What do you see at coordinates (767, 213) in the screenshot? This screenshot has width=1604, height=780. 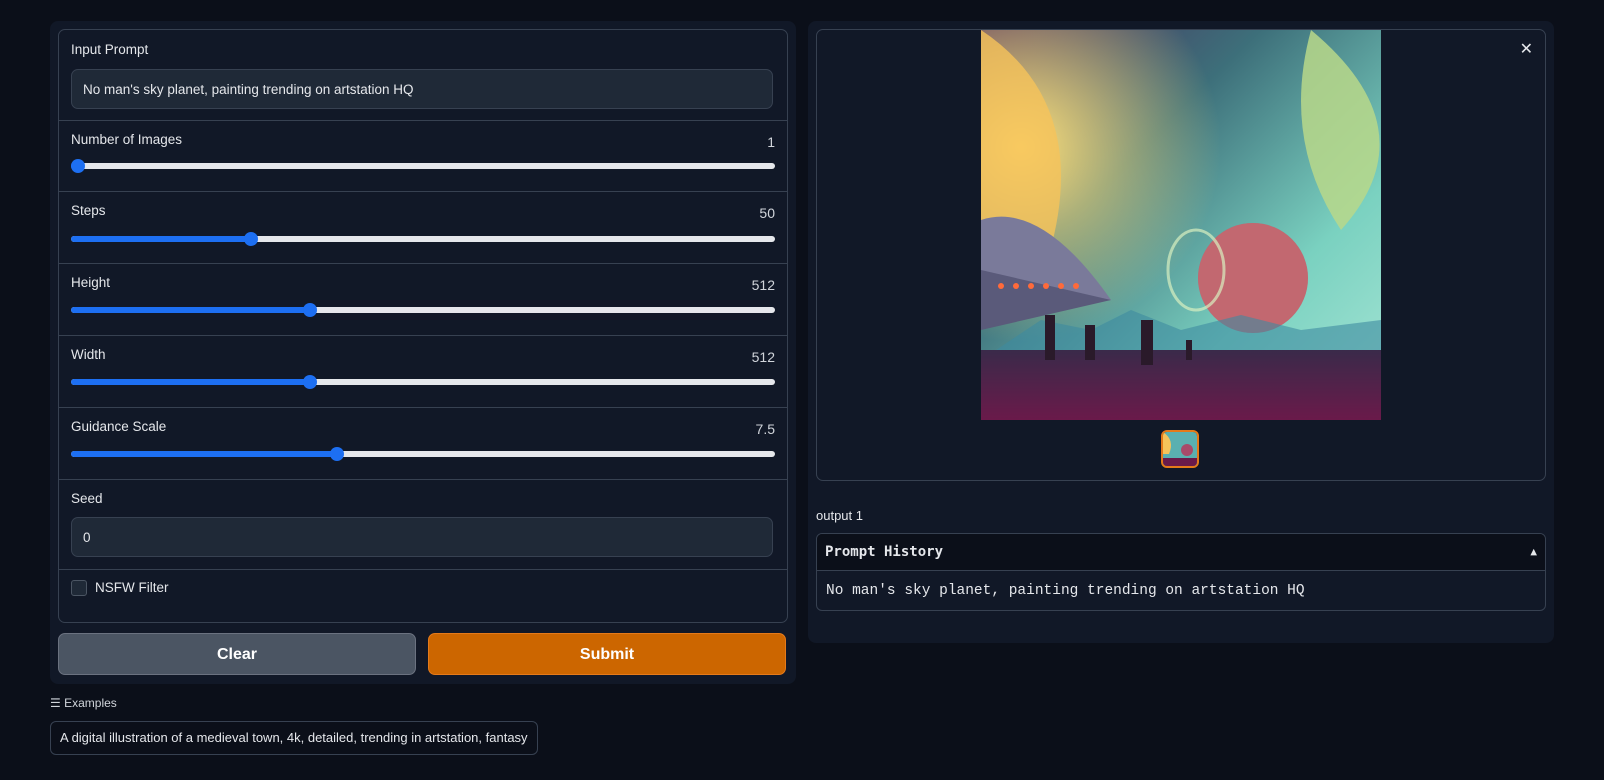 I see `steps-value: 50` at bounding box center [767, 213].